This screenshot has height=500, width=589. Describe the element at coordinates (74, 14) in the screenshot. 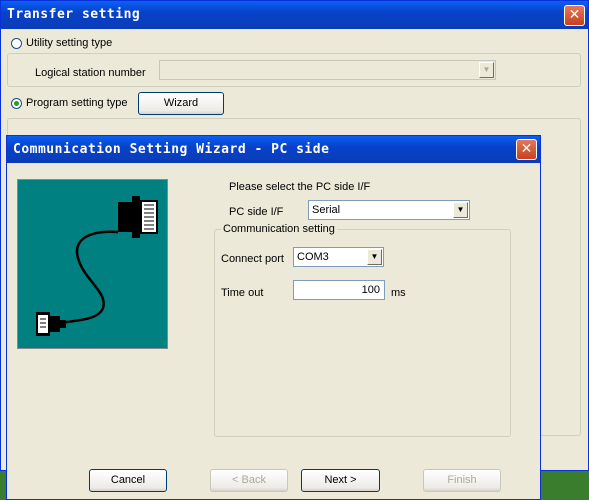

I see `window-title: Transfer setting` at that location.